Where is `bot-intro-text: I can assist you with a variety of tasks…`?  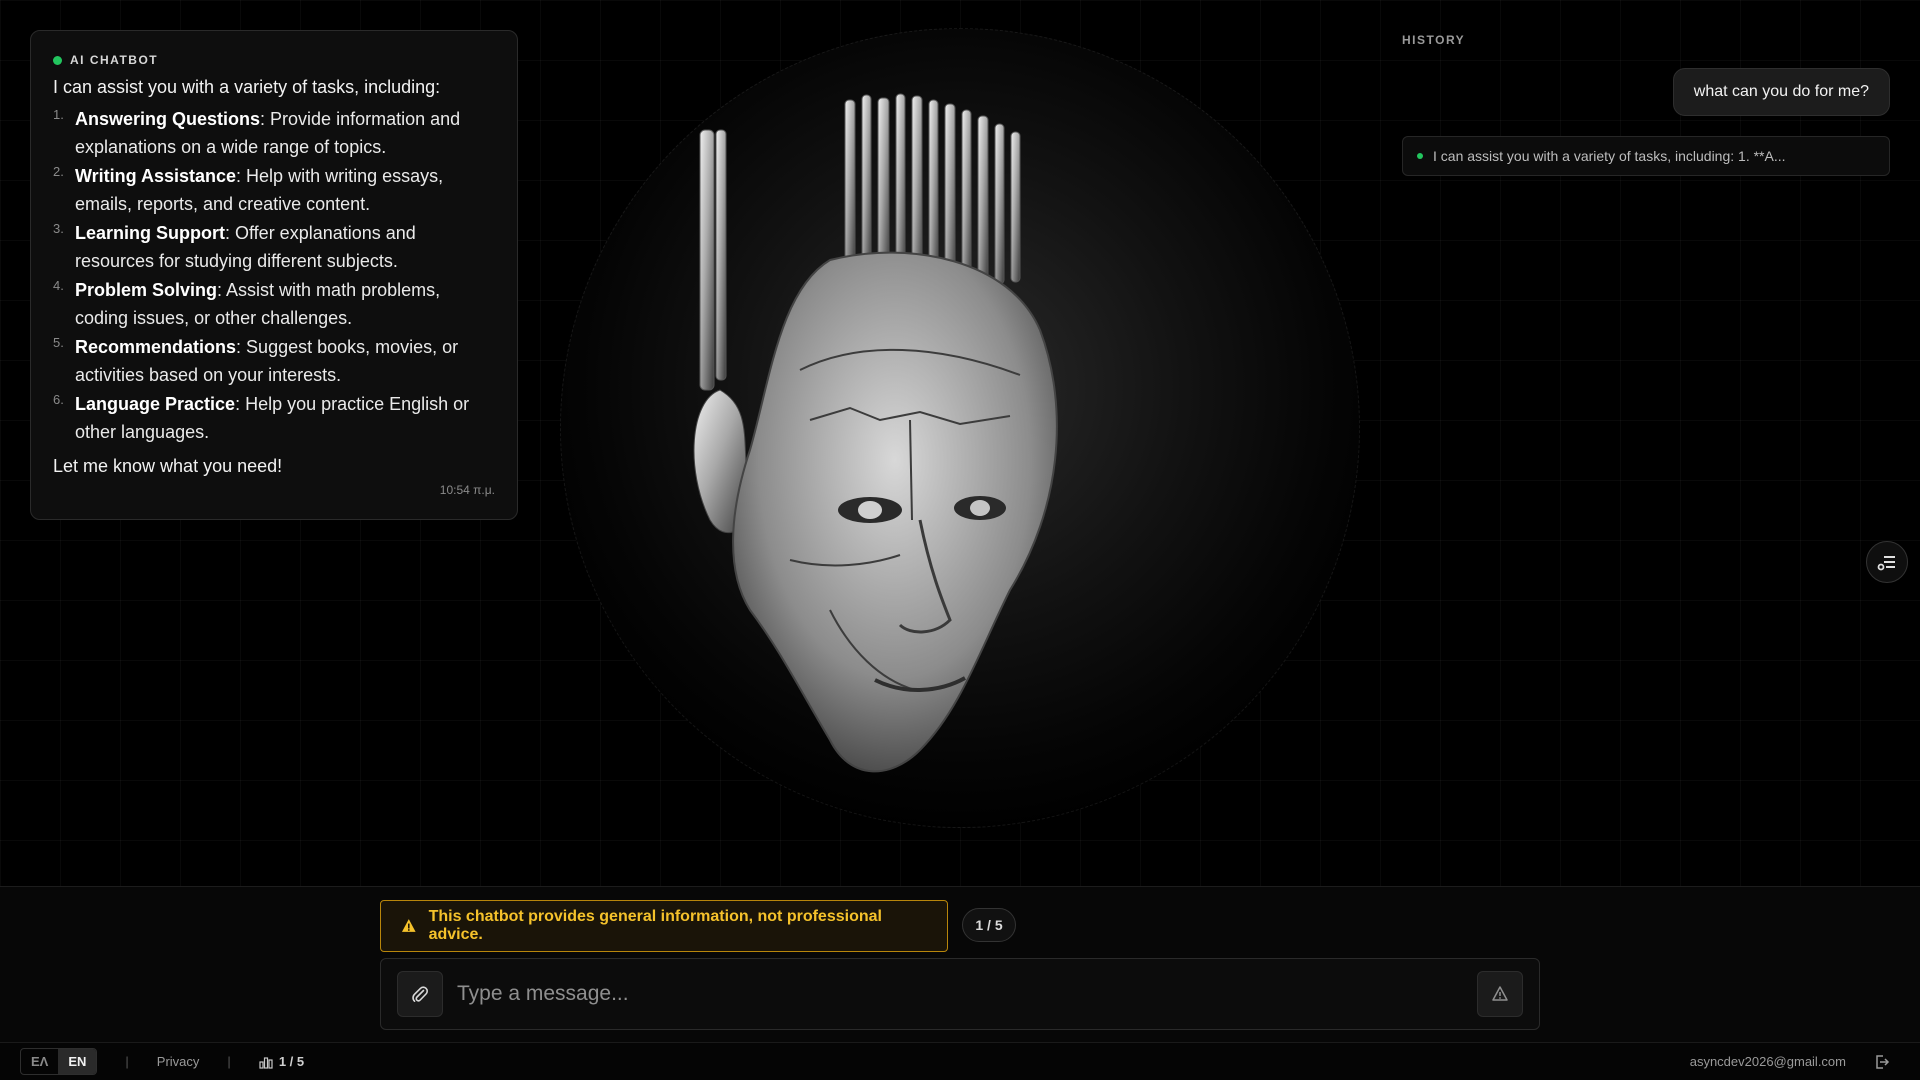 bot-intro-text: I can assist you with a variety of tasks… is located at coordinates (247, 87).